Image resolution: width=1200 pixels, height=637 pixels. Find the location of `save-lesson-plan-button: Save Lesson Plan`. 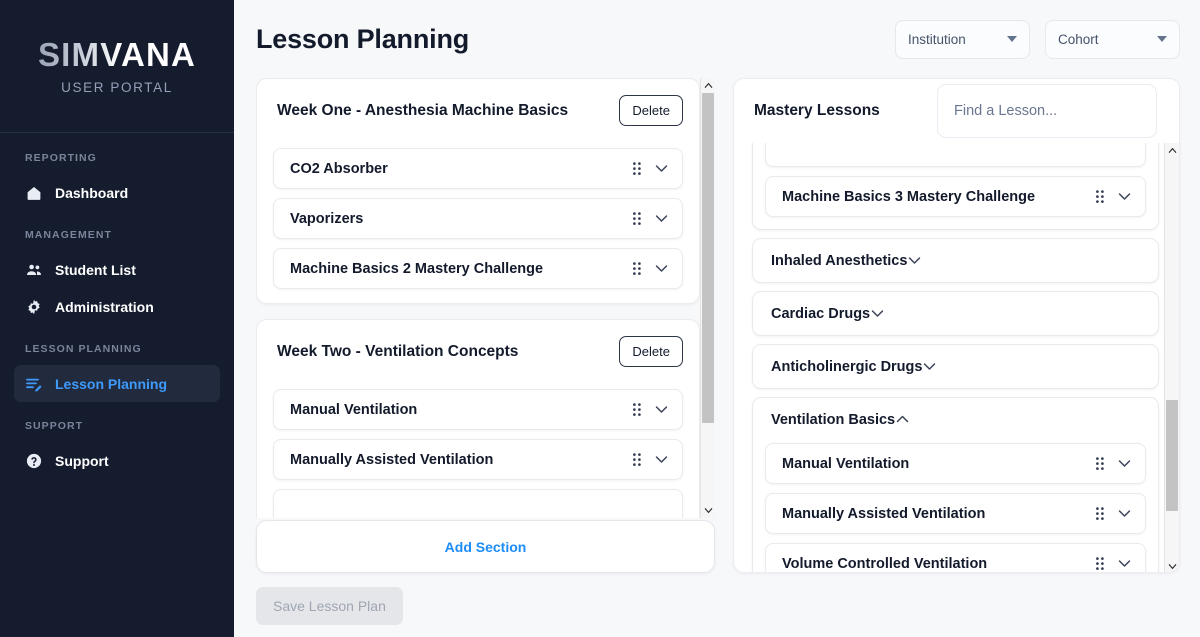

save-lesson-plan-button: Save Lesson Plan is located at coordinates (329, 606).